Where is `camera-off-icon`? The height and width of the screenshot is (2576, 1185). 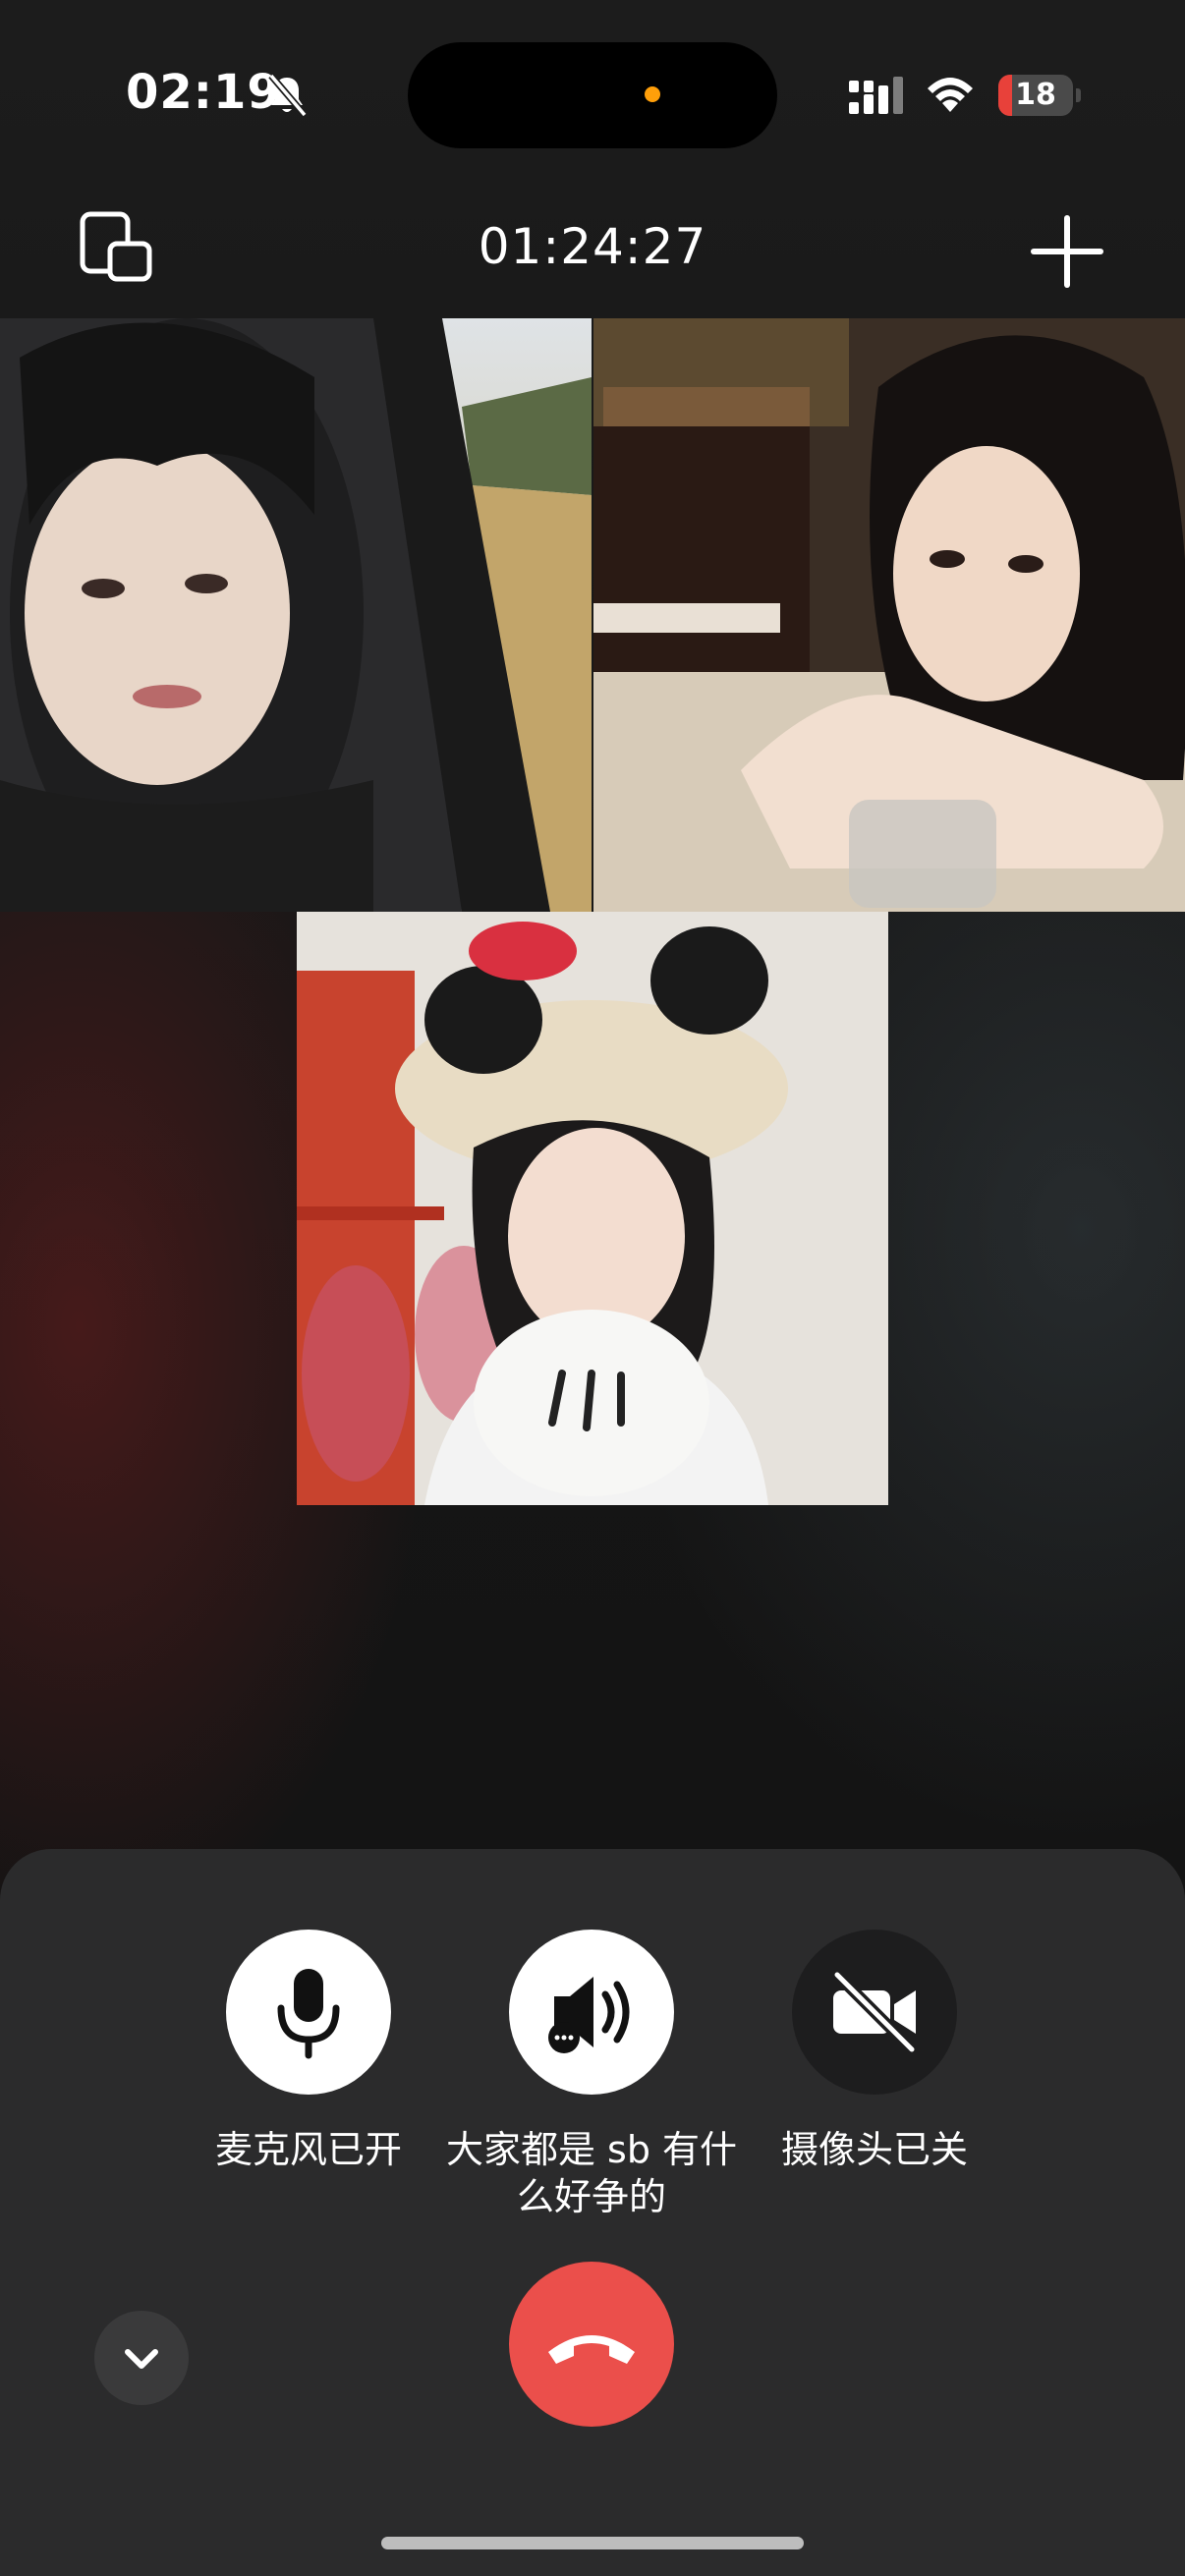 camera-off-icon is located at coordinates (875, 2012).